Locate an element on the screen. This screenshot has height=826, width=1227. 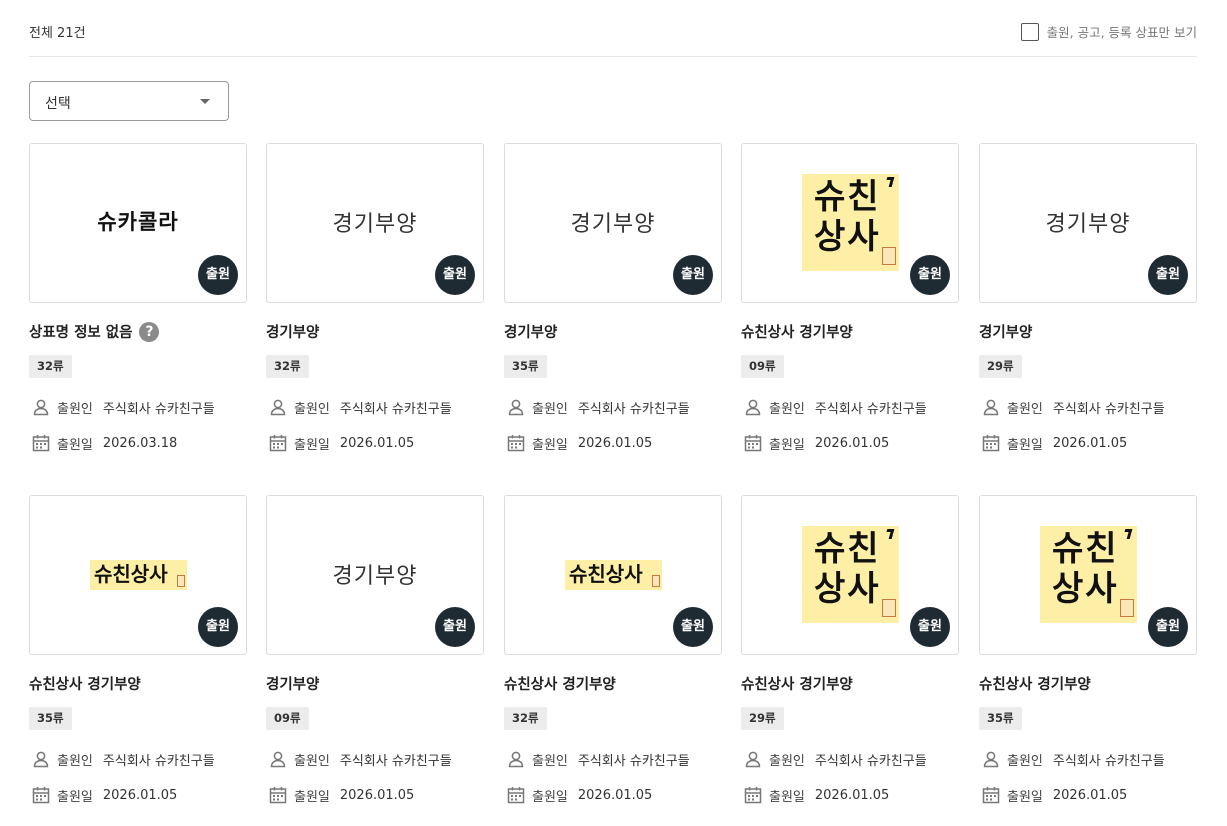
trademark-title-text: 상표명 정보 없음 is located at coordinates (80, 331).